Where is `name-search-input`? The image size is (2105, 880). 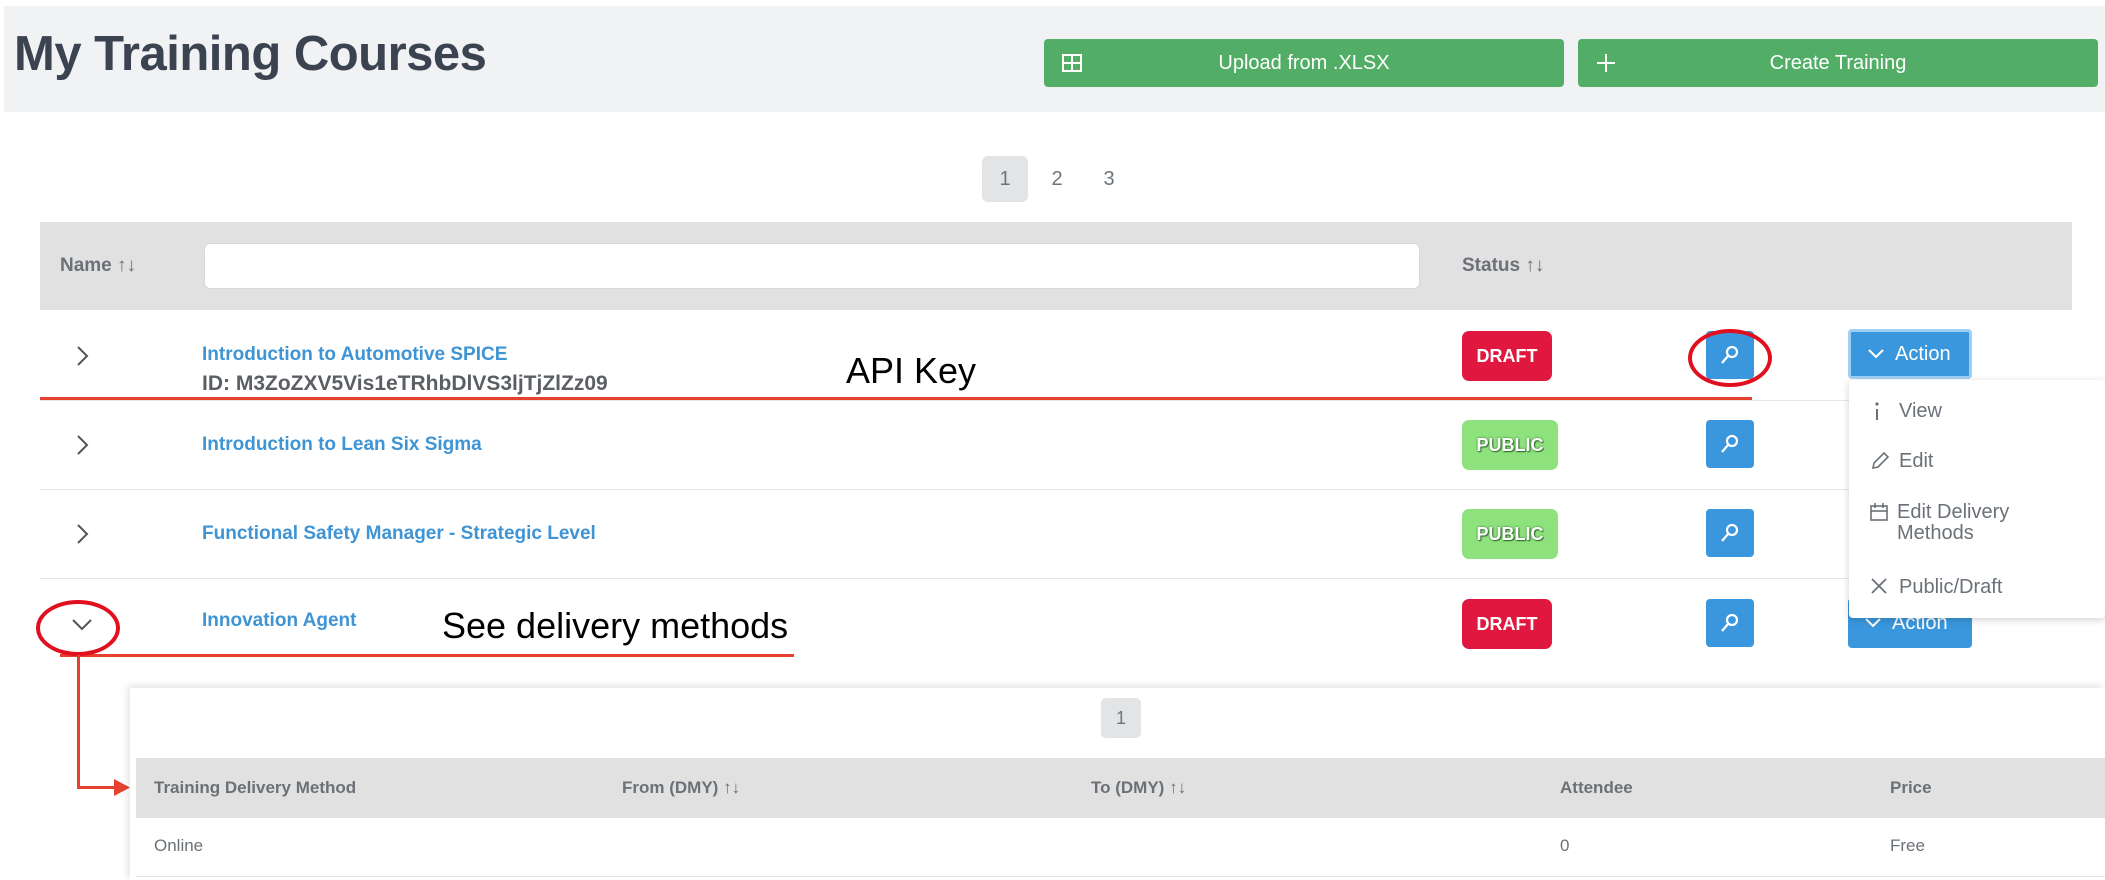
name-search-input is located at coordinates (812, 266).